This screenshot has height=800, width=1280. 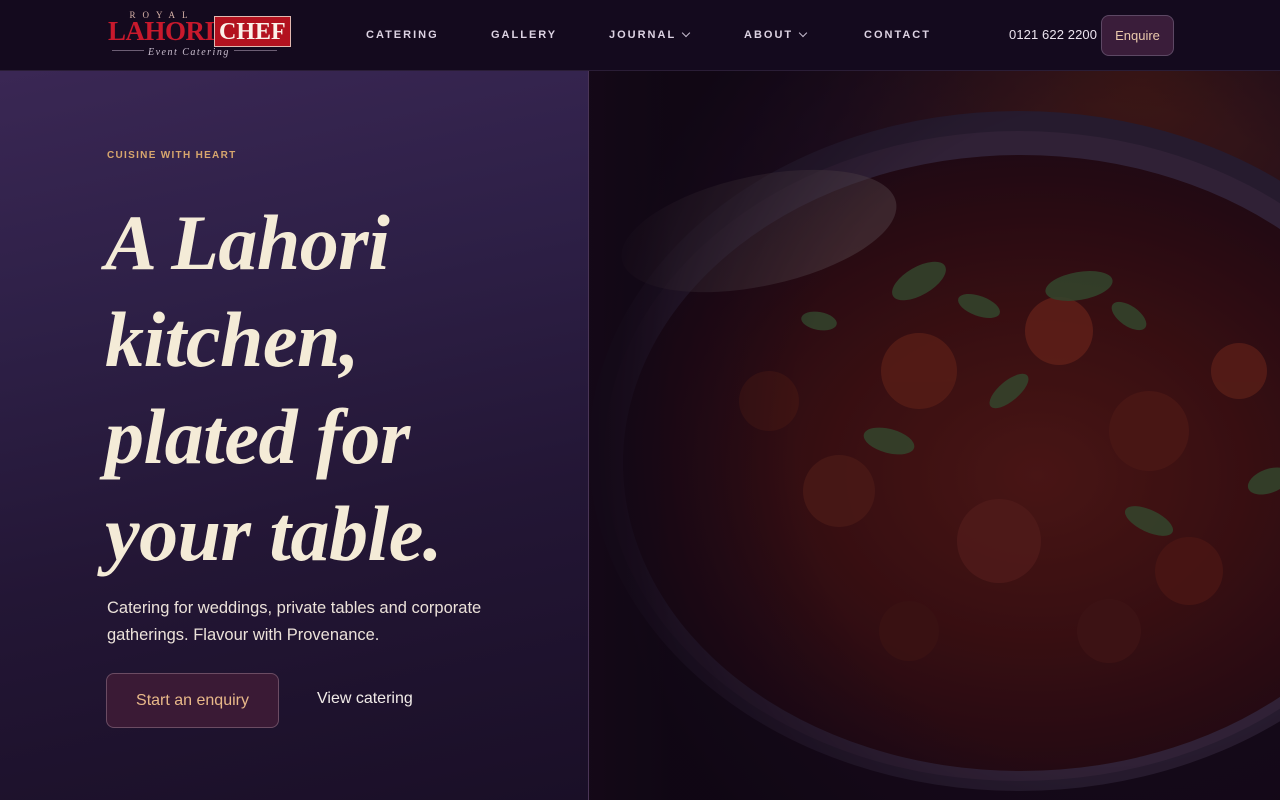 I want to click on nav-item-label: ABOUT, so click(x=769, y=35).